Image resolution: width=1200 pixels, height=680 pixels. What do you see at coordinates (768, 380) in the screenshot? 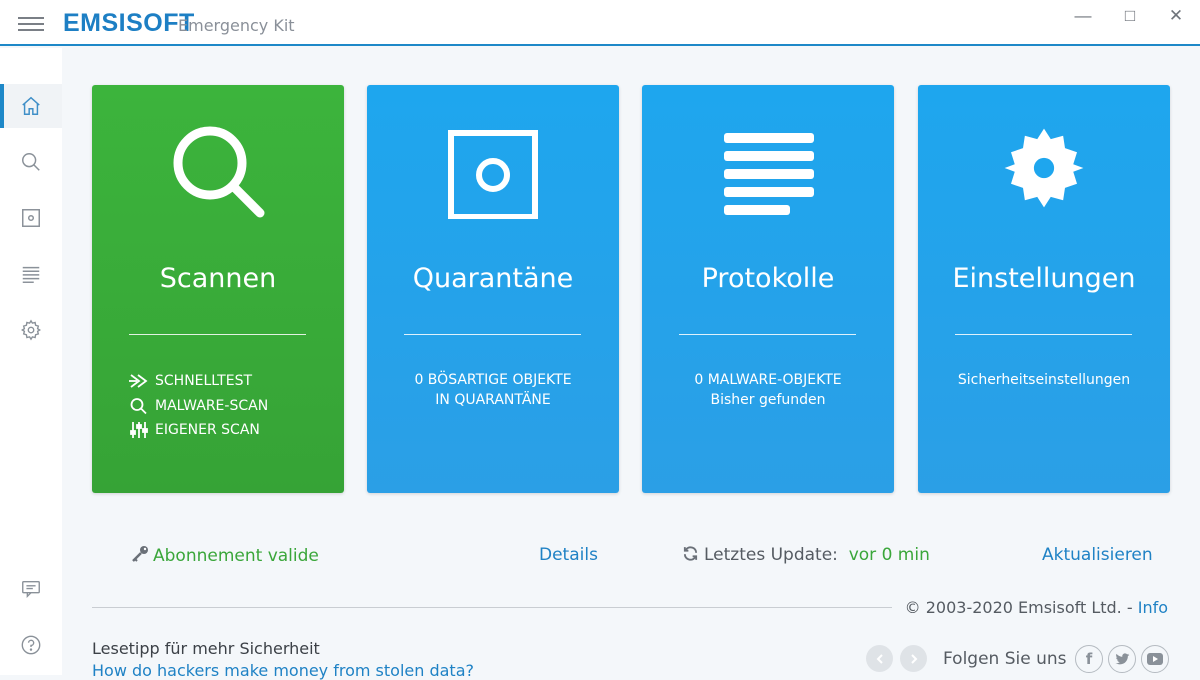
I see `malware-count: 0 MALWARE-OBJEKTE` at bounding box center [768, 380].